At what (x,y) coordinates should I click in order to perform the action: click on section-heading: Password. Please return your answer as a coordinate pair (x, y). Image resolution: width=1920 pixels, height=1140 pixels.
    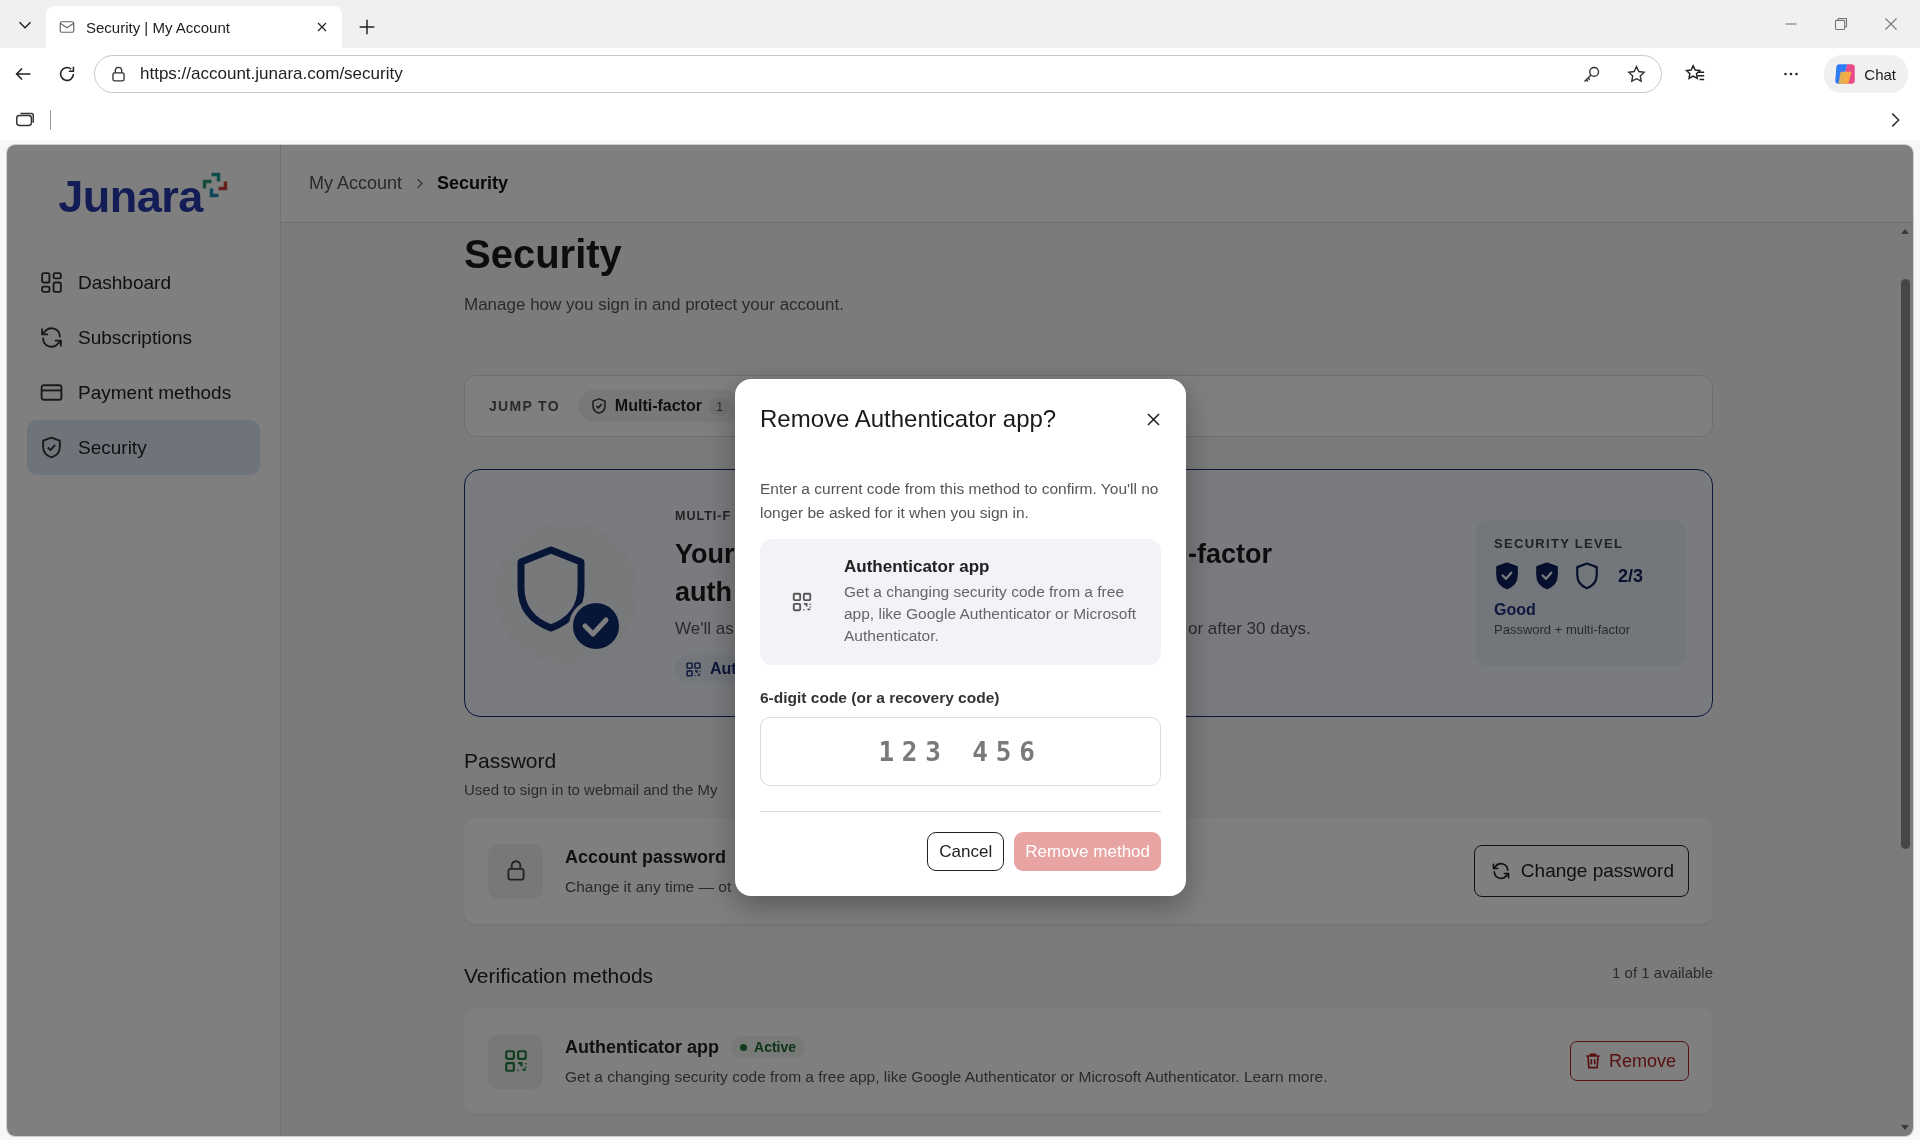
    Looking at the image, I should click on (510, 761).